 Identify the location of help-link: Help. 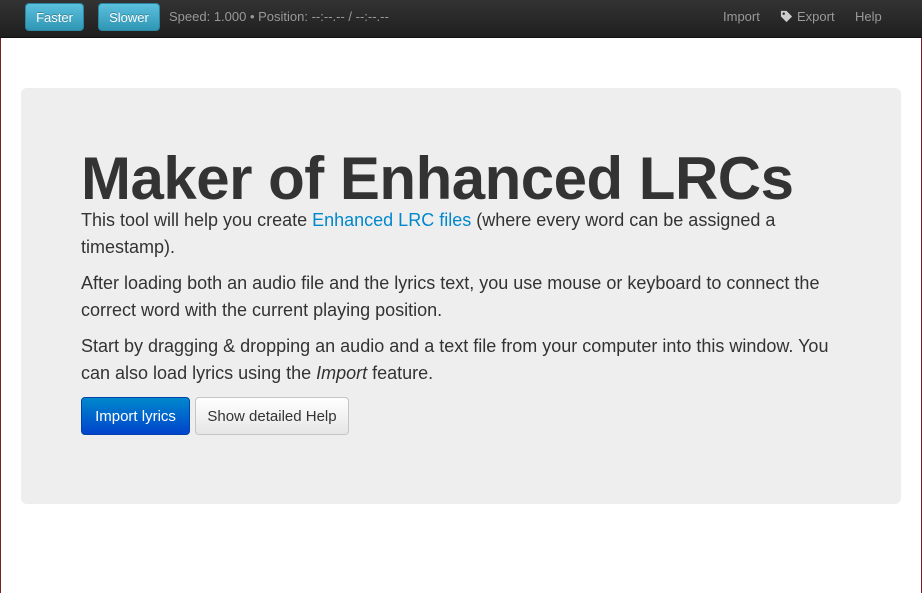
(868, 16).